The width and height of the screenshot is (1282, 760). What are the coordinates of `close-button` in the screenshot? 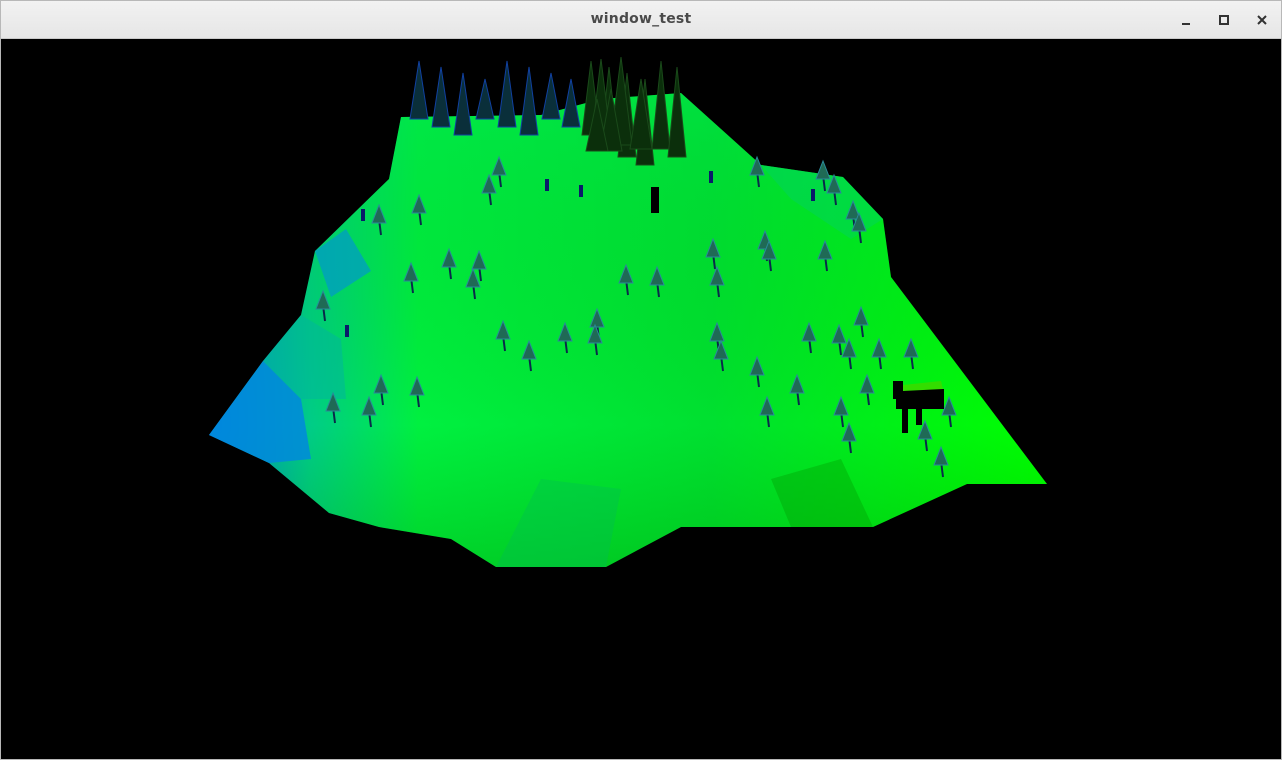 It's located at (1262, 20).